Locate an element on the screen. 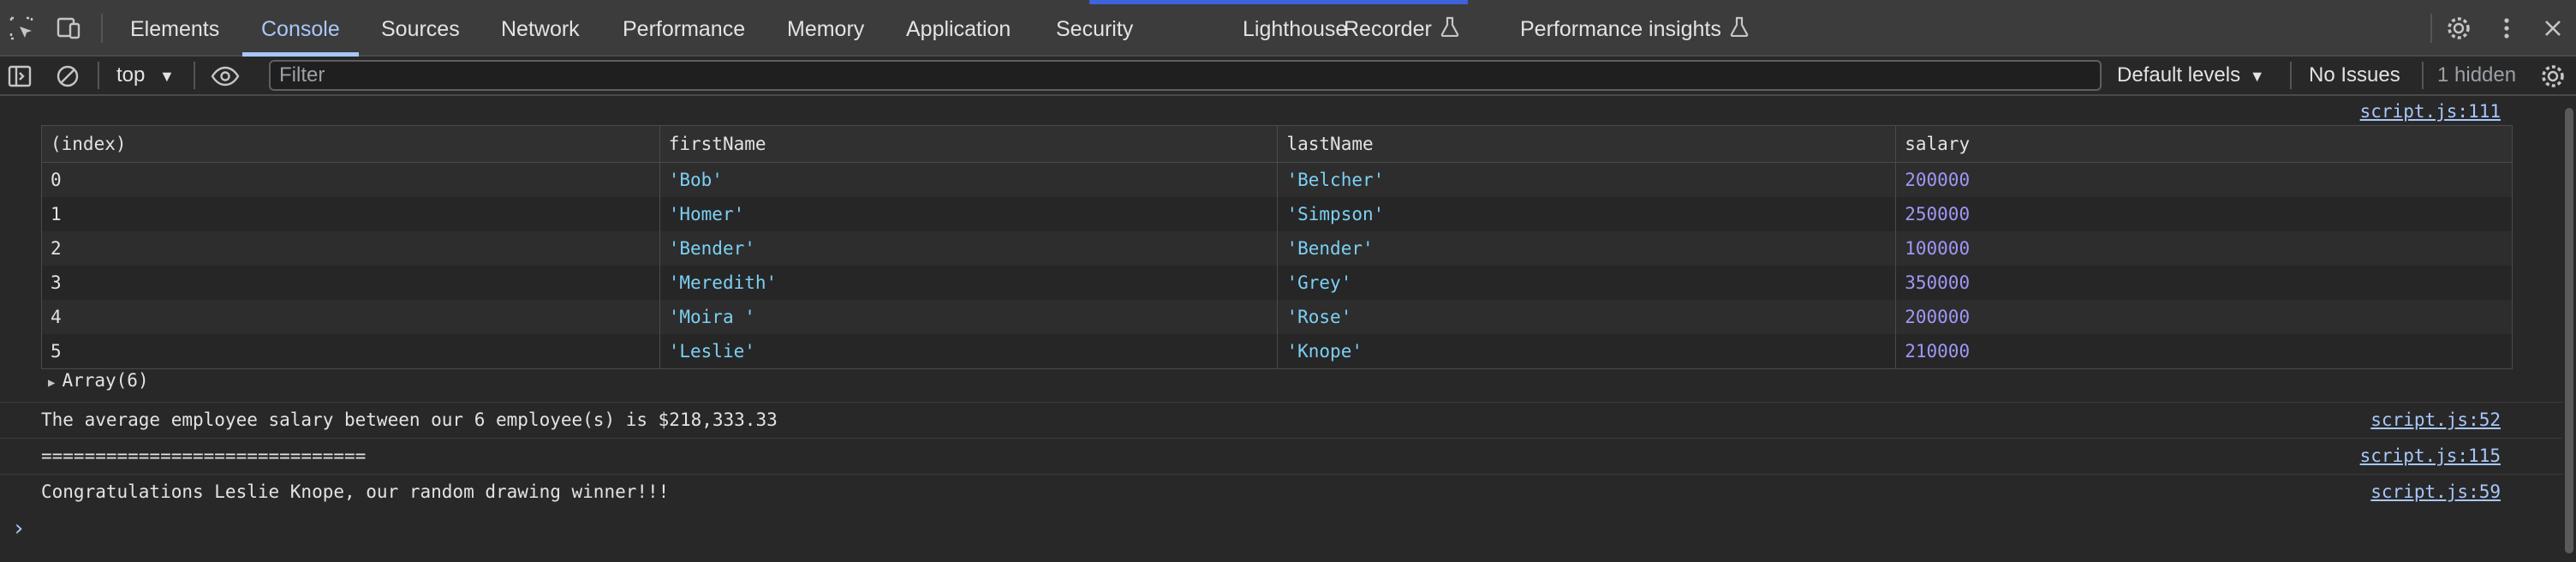 The height and width of the screenshot is (562, 2576). table-row: 3 'Meredith' 'Grey' 350000 is located at coordinates (1277, 283).